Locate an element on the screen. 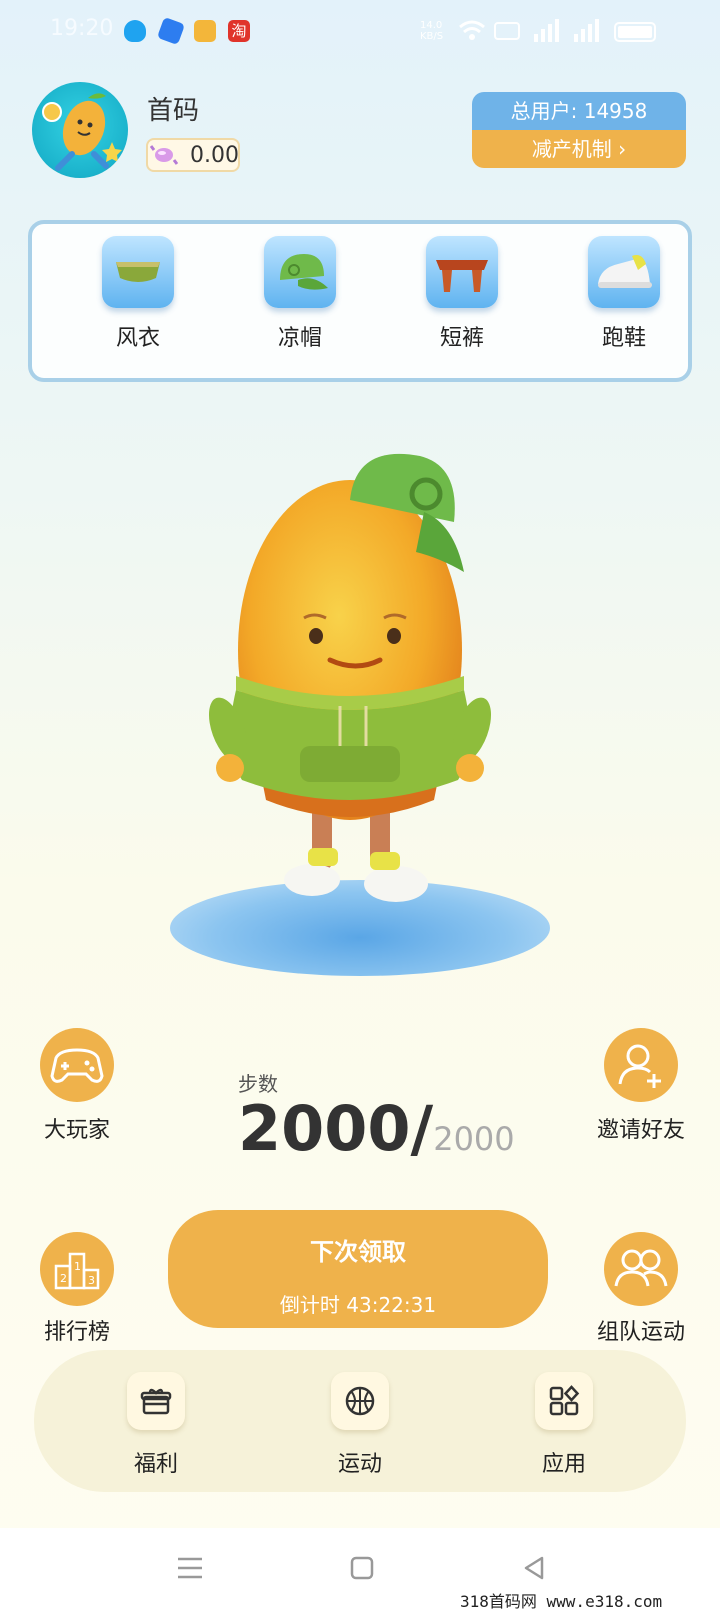  equip-label: 短裤 is located at coordinates (461, 338).